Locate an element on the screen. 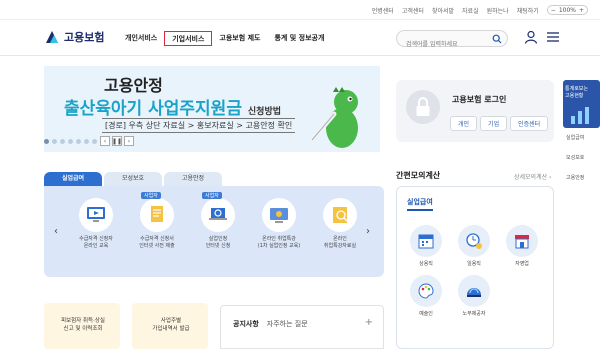 This screenshot has width=600, height=349. calc-label: 예술인 is located at coordinates (426, 314).